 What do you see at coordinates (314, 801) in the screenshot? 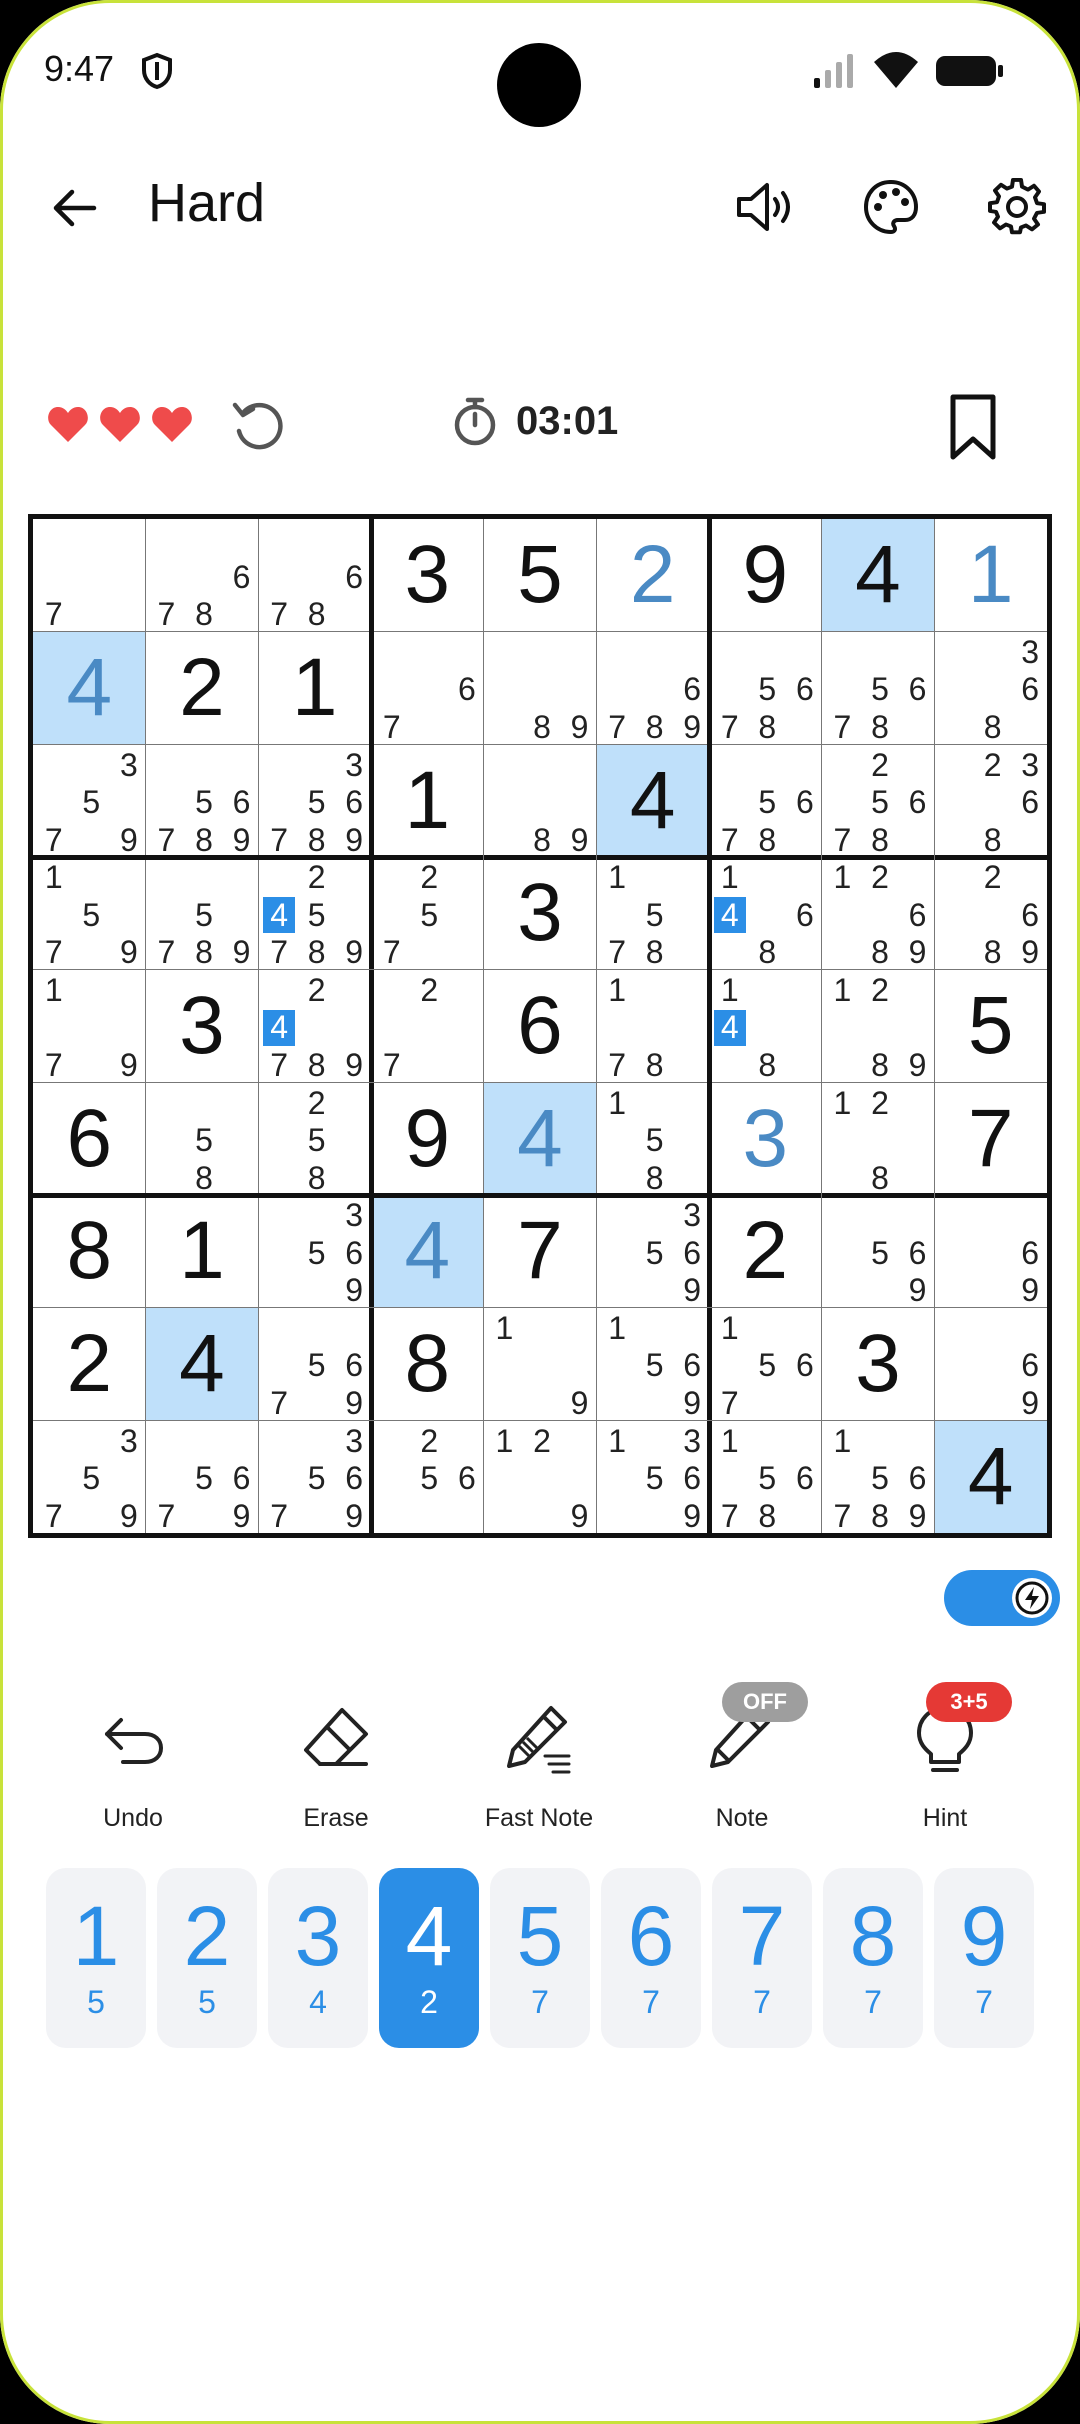
I see `sudoku-cell: 356 789` at bounding box center [314, 801].